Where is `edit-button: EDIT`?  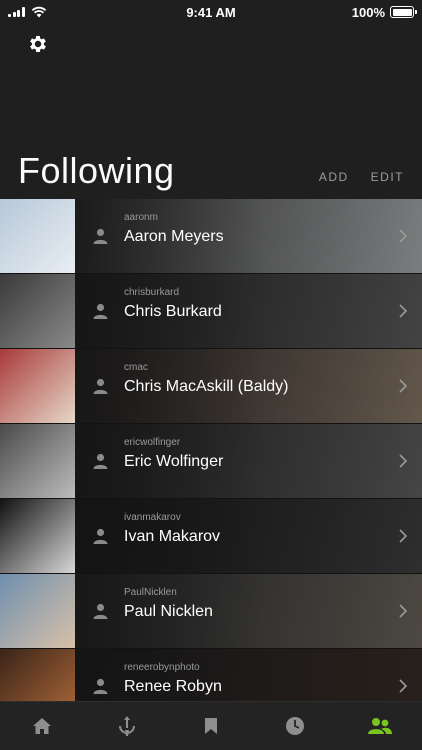
edit-button: EDIT is located at coordinates (387, 177).